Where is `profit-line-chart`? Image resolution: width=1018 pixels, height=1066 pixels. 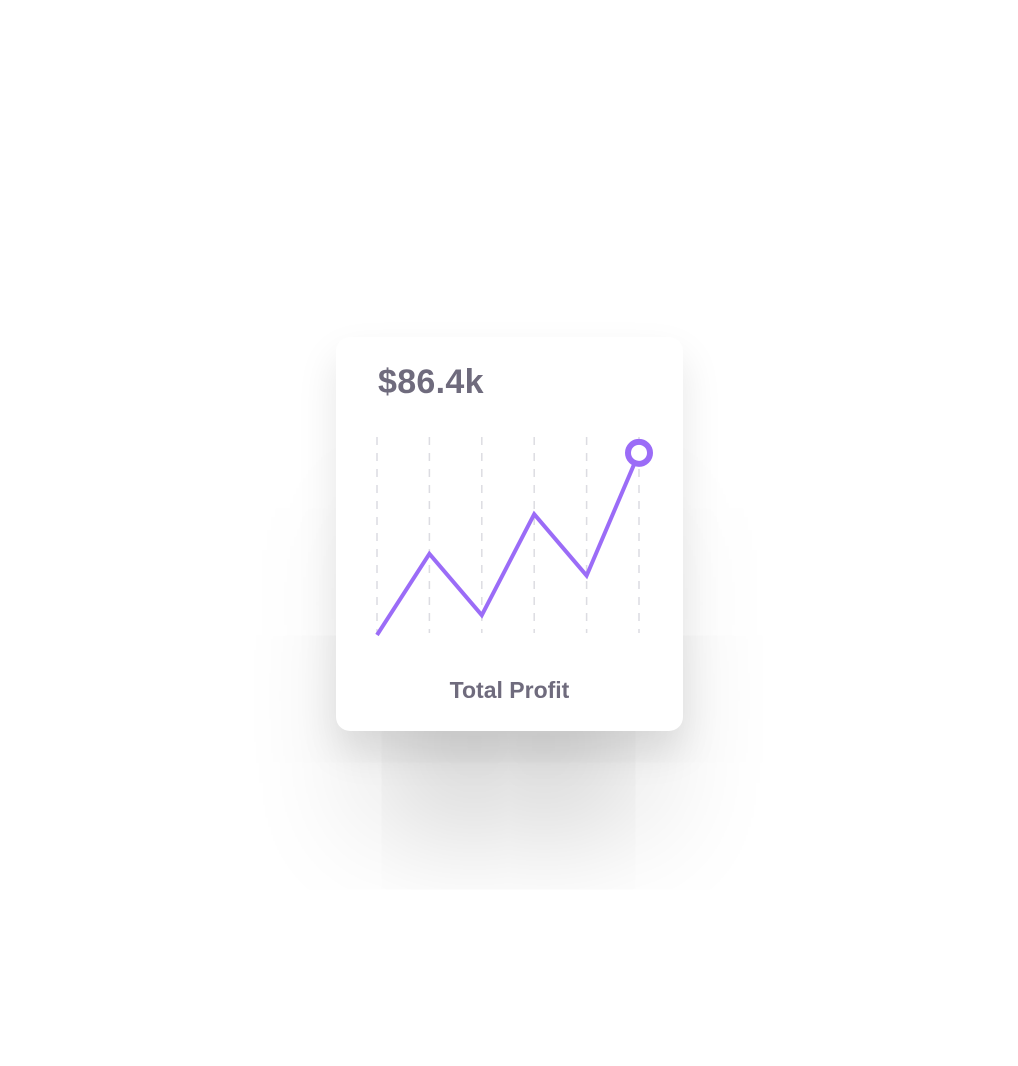 profit-line-chart is located at coordinates (514, 537).